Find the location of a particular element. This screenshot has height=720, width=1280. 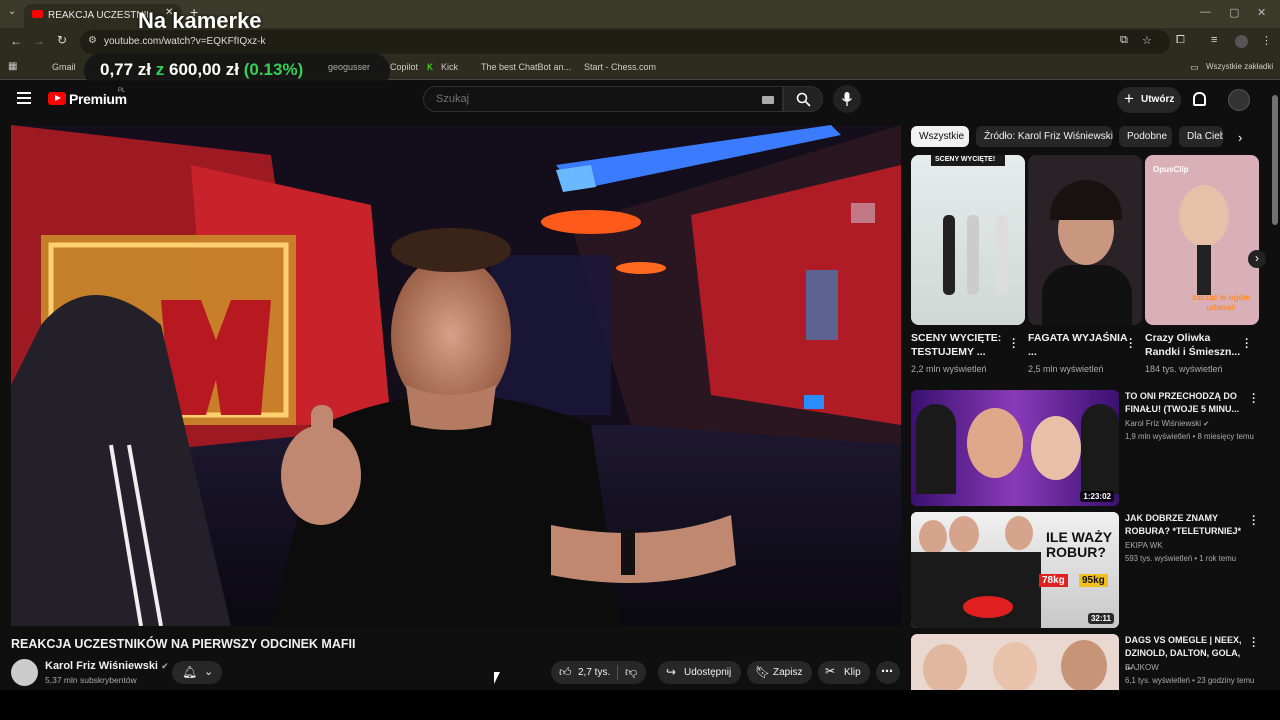

bookmark-icon: 🔖︎ is located at coordinates (763, 672).